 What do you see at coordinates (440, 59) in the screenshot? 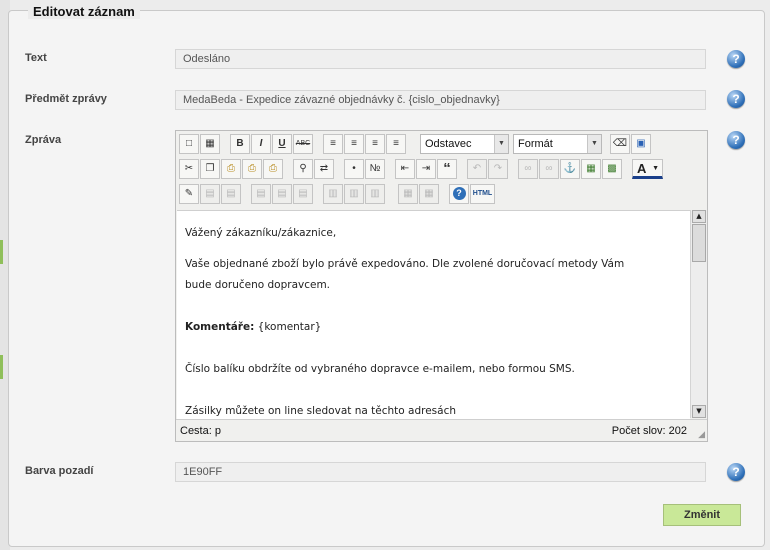
I see `text-field: Odesláno` at bounding box center [440, 59].